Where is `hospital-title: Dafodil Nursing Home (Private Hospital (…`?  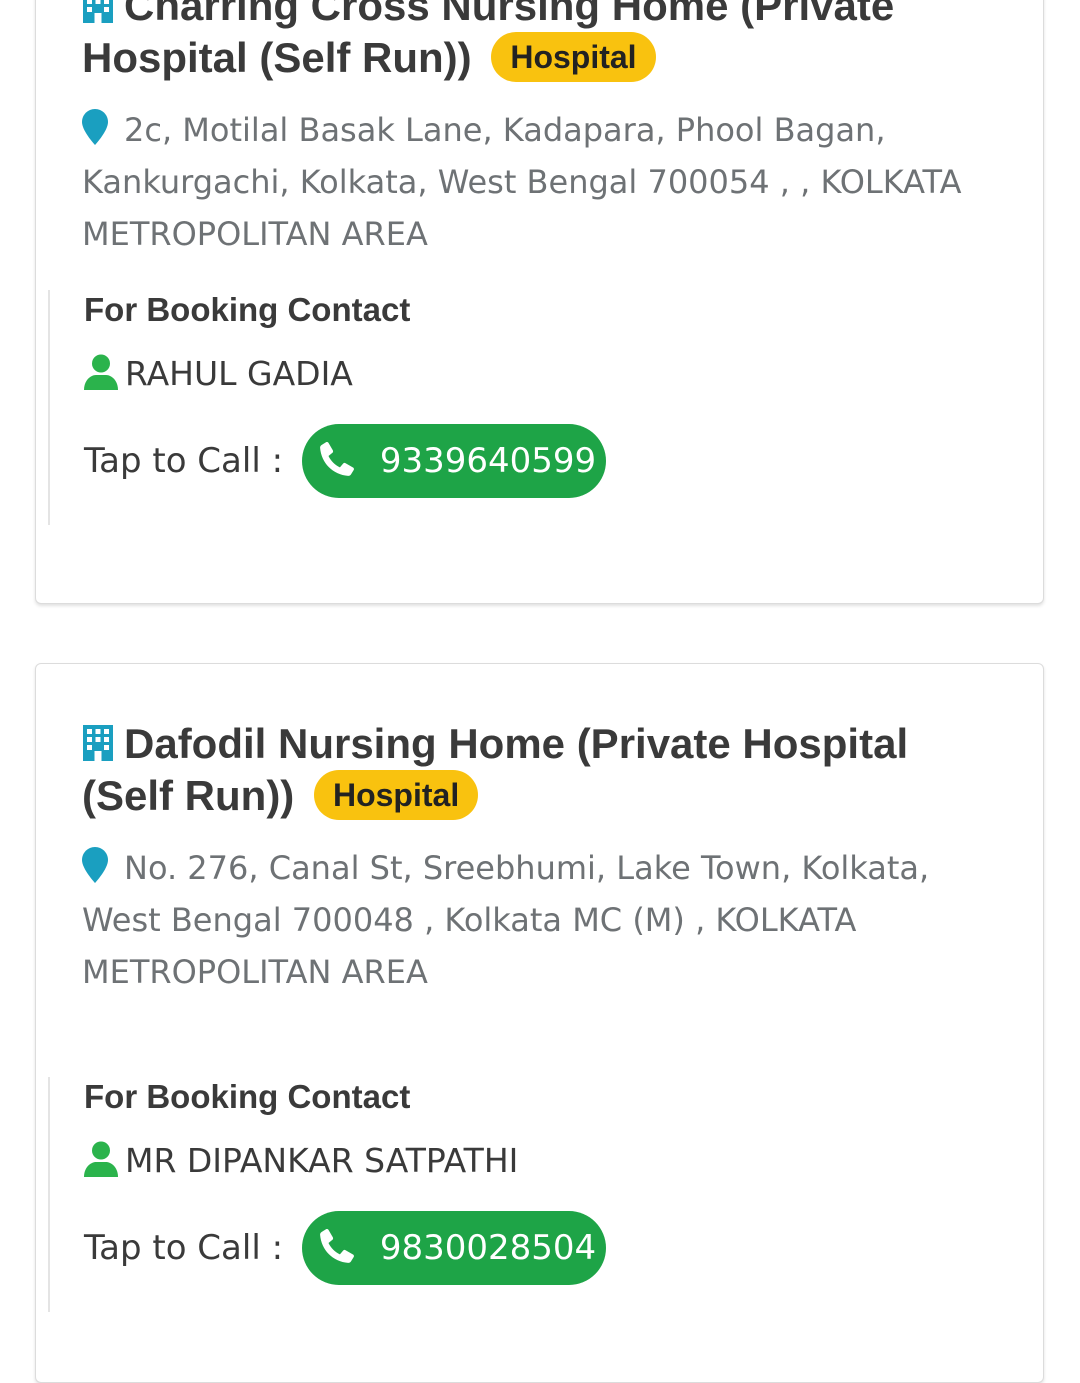 hospital-title: Dafodil Nursing Home (Private Hospital (… is located at coordinates (542, 770).